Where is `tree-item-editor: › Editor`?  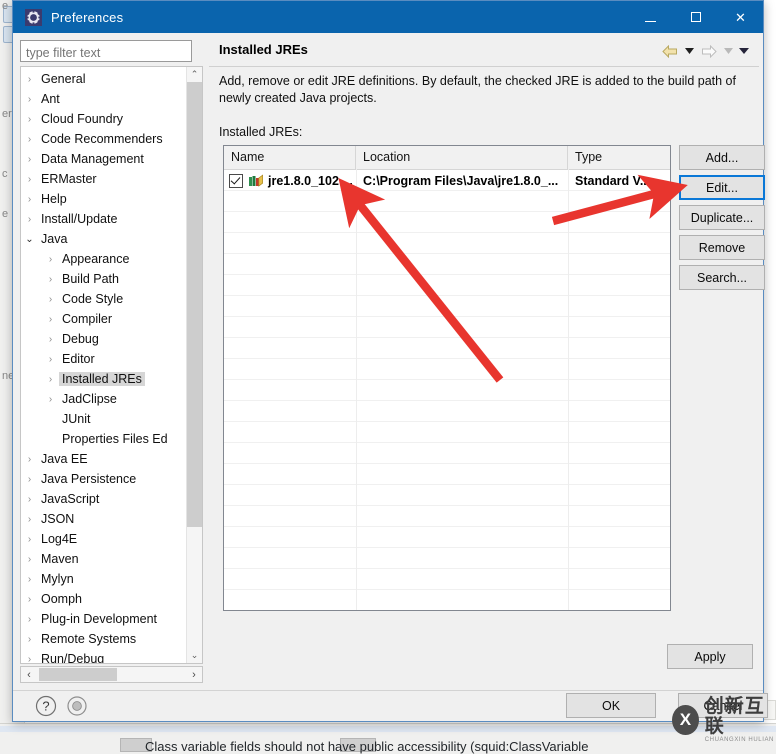
tree-item-editor: › Editor is located at coordinates (104, 359).